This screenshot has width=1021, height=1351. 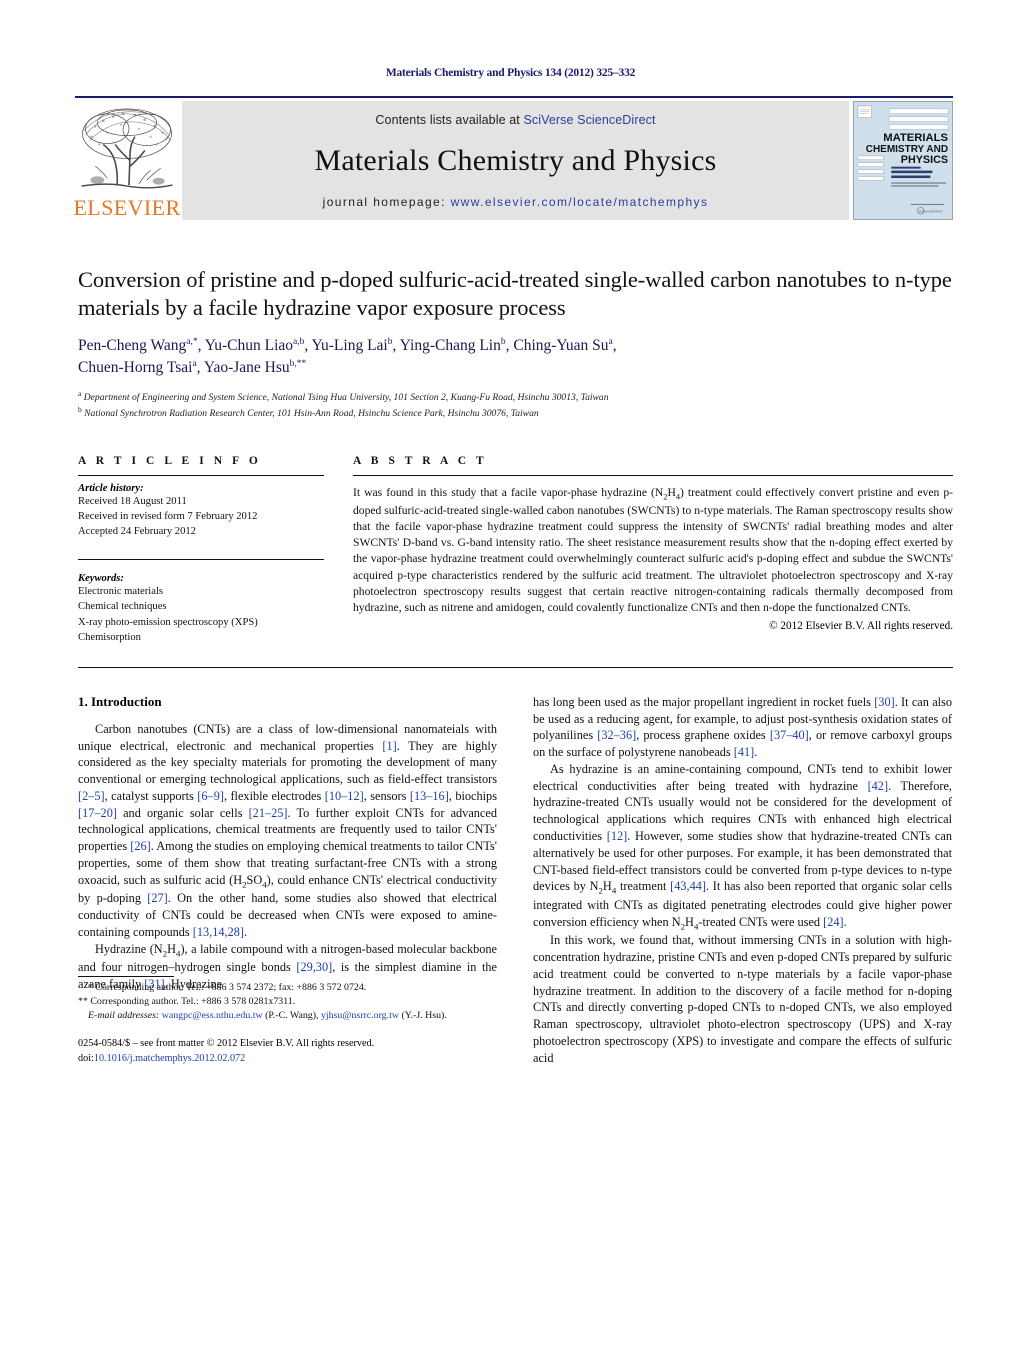 I want to click on citation-link: [21–25], so click(x=268, y=813).